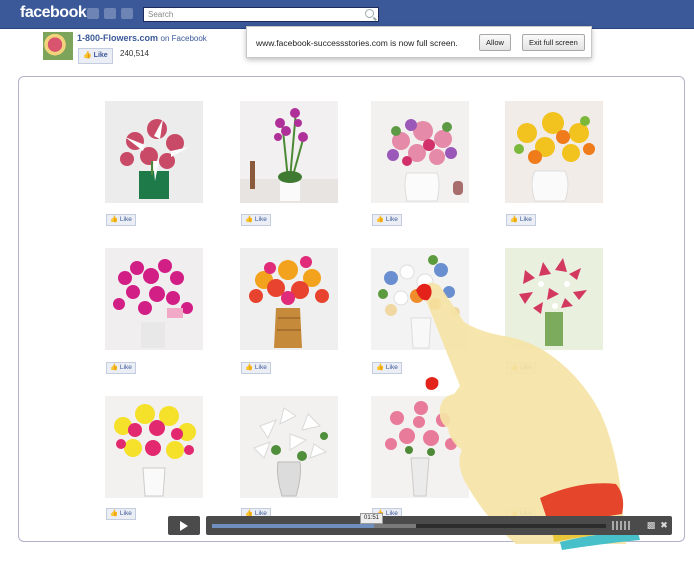  I want to click on buffer-bar, so click(394, 526).